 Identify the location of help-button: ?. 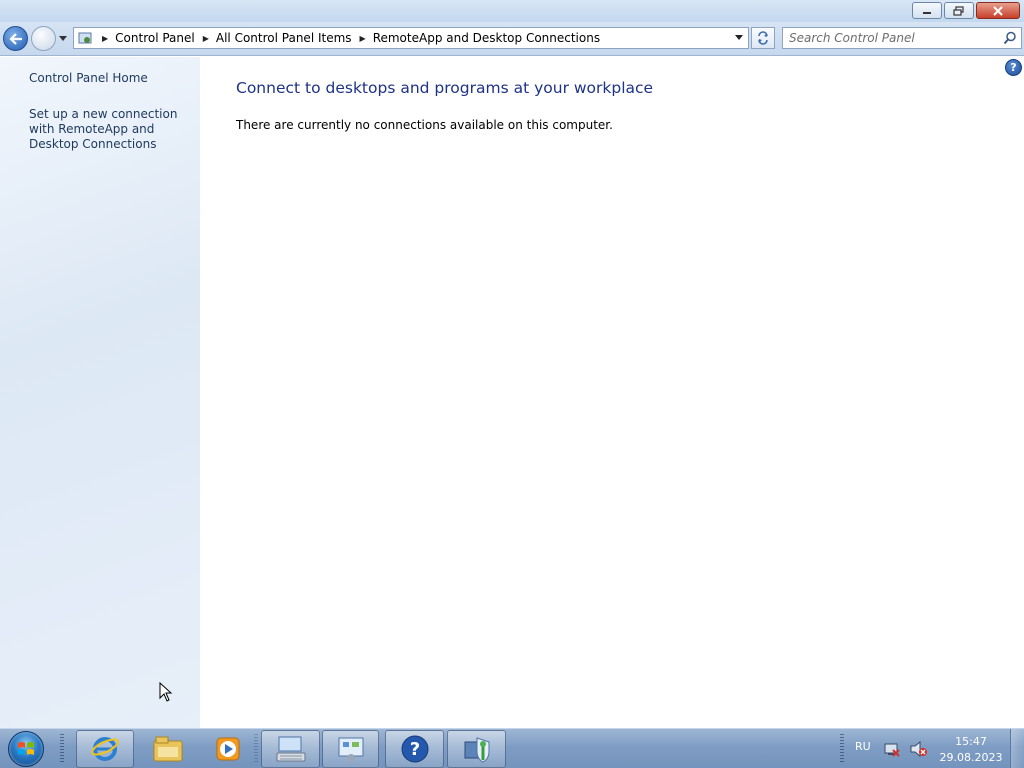
(1013, 67).